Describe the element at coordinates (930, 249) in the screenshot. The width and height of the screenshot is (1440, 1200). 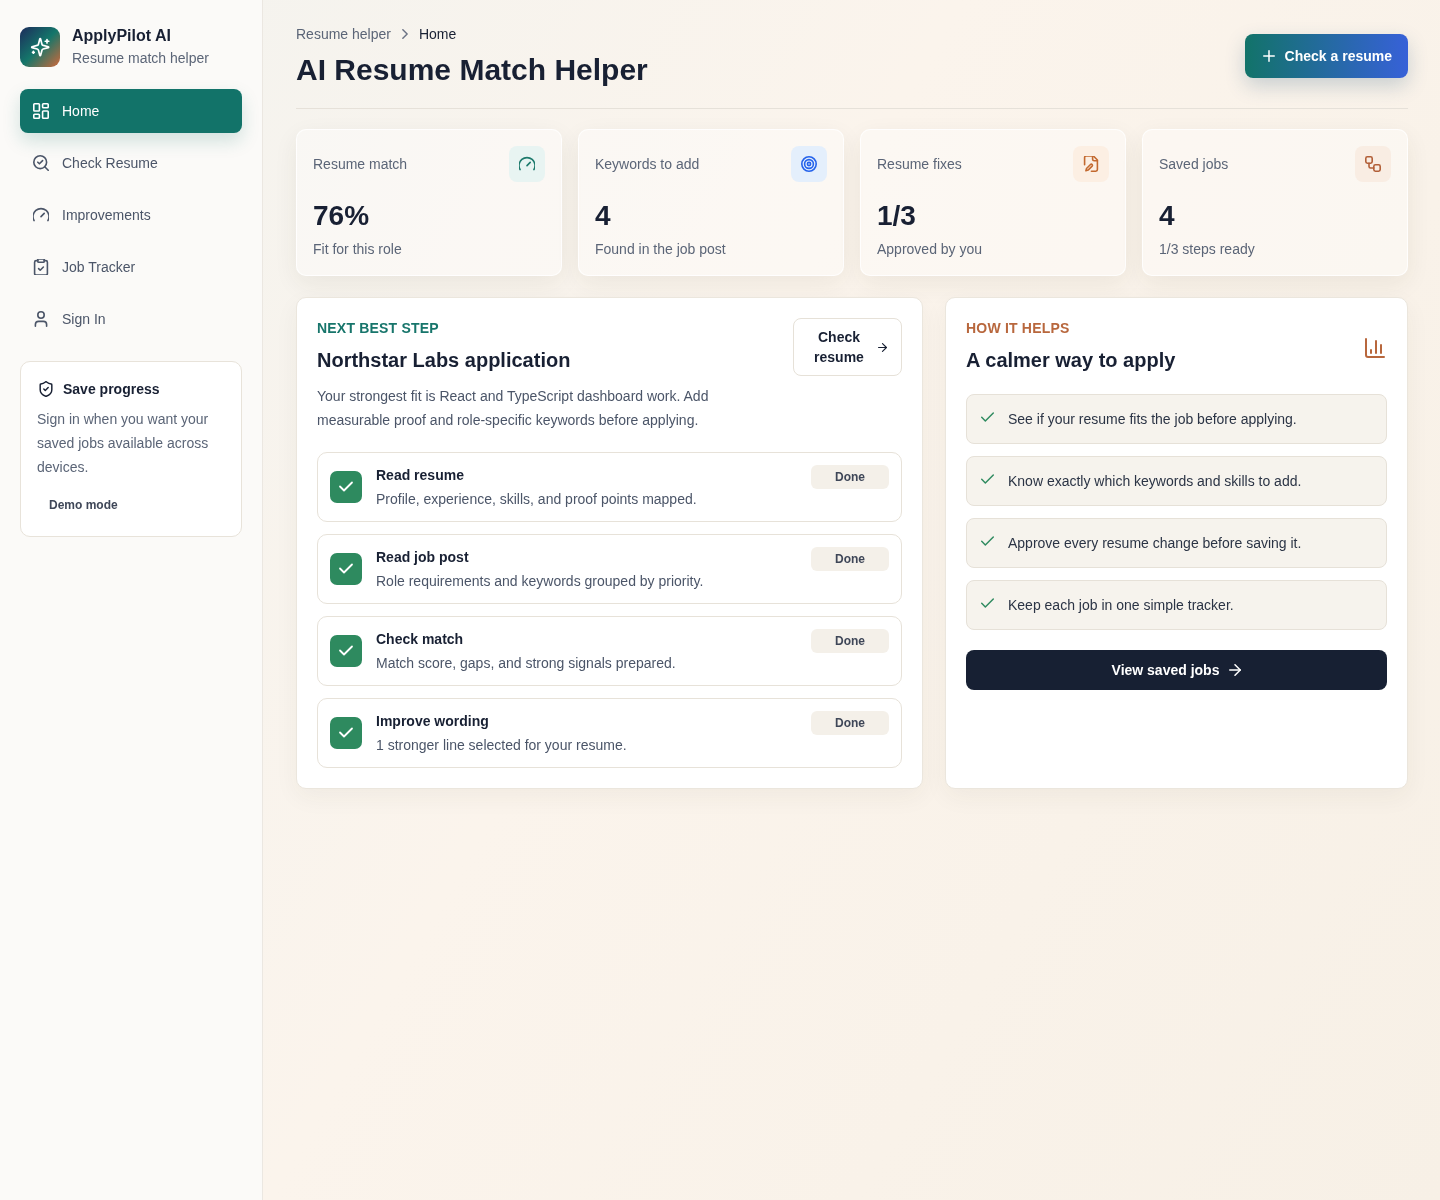
I see `stat-note: Approved by you` at that location.